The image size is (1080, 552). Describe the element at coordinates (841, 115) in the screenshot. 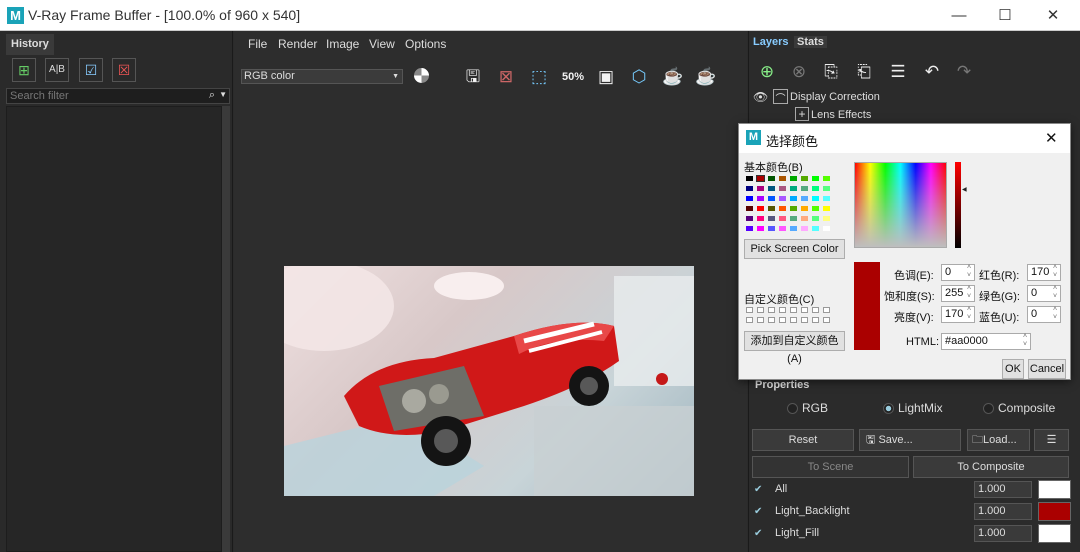

I see `layer-lens-effects: Lens Effects` at that location.